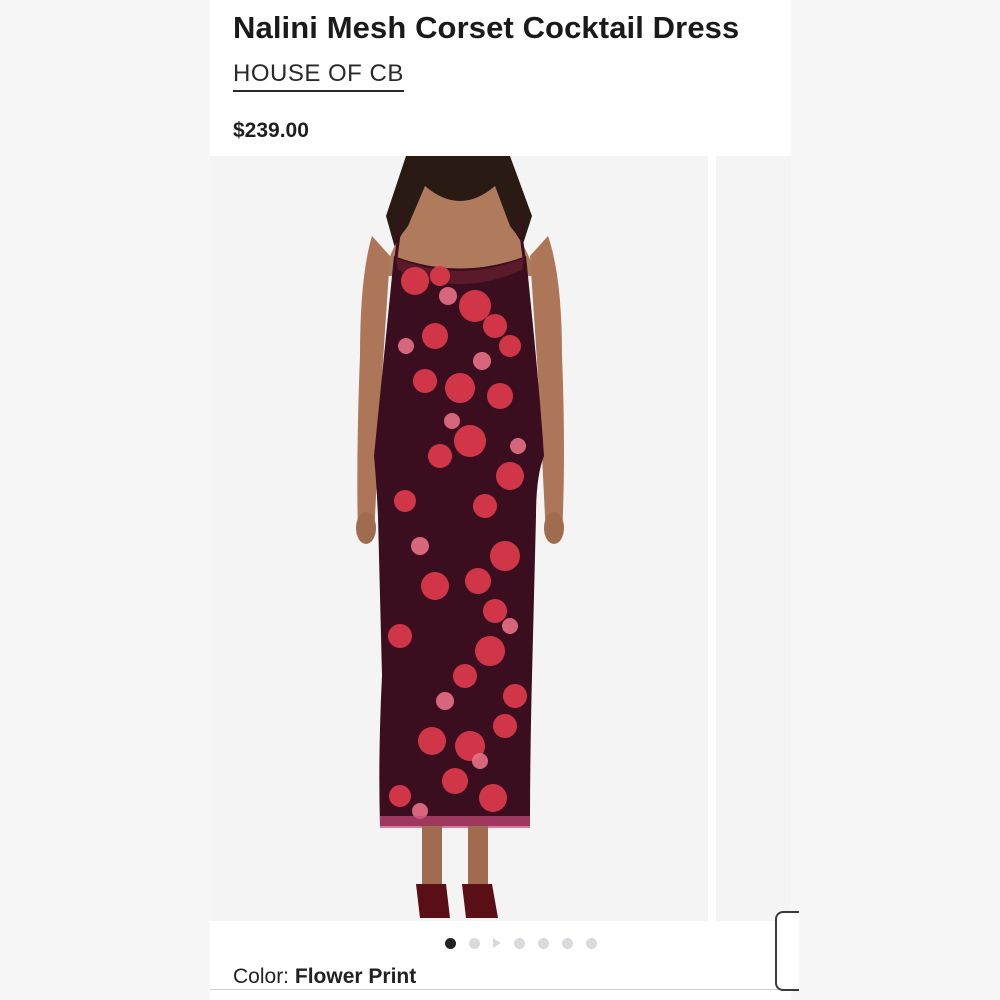 This screenshot has height=1000, width=1000. I want to click on product-price: $239.00, so click(271, 130).